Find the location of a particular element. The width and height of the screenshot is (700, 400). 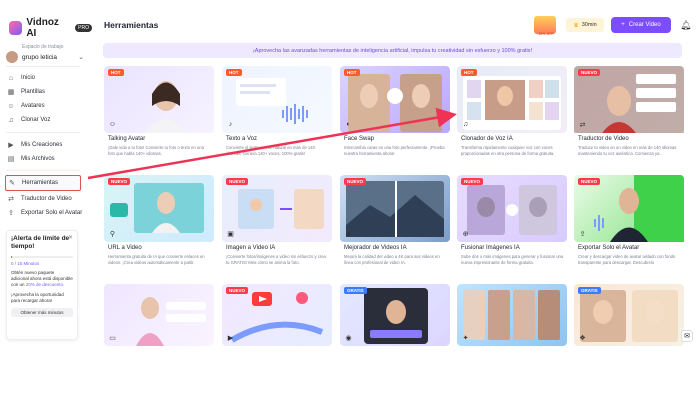

soundwave-icon: ♪ is located at coordinates (230, 124).